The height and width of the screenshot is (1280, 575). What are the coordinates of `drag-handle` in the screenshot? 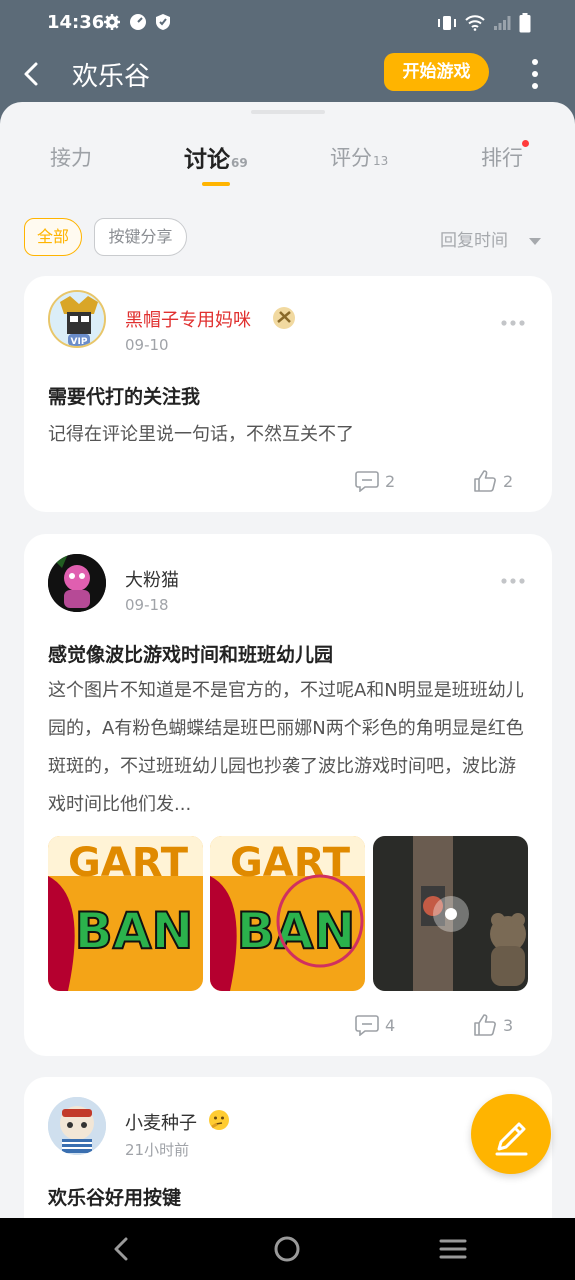 It's located at (288, 112).